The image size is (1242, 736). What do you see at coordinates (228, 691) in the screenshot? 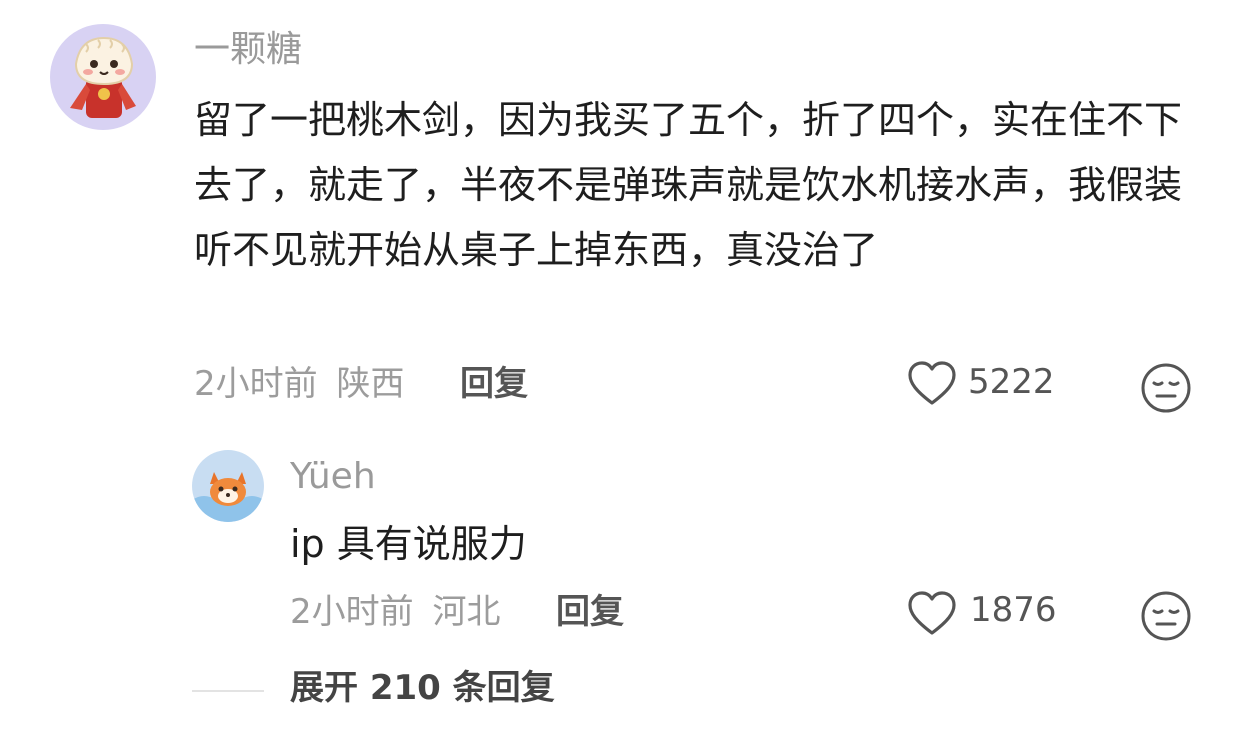
I see `expand-divider` at bounding box center [228, 691].